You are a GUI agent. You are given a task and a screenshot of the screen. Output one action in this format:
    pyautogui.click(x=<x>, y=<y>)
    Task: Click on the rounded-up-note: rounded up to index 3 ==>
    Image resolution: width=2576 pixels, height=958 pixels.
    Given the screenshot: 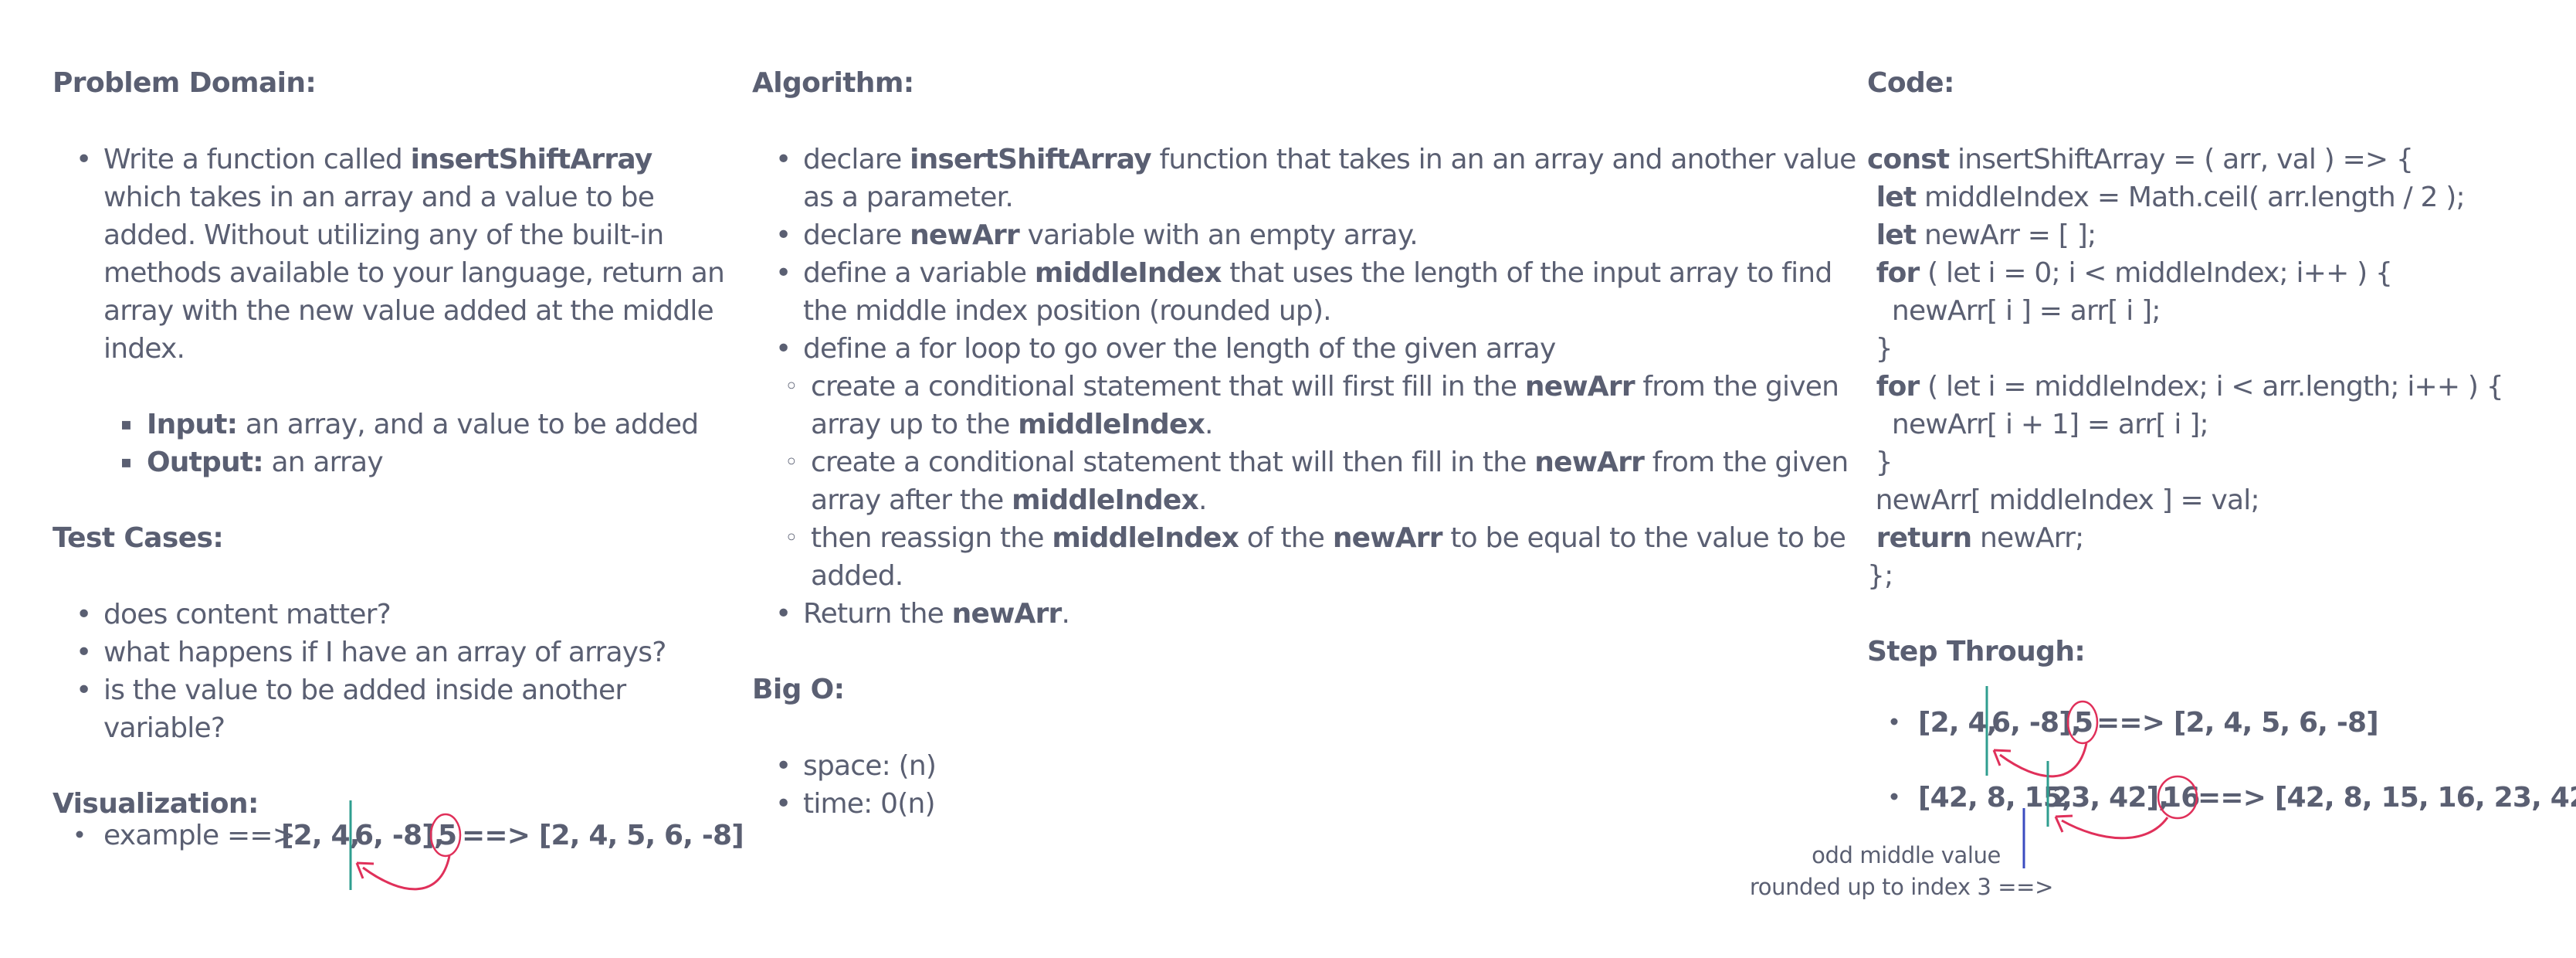 What is the action you would take?
    pyautogui.click(x=1901, y=887)
    